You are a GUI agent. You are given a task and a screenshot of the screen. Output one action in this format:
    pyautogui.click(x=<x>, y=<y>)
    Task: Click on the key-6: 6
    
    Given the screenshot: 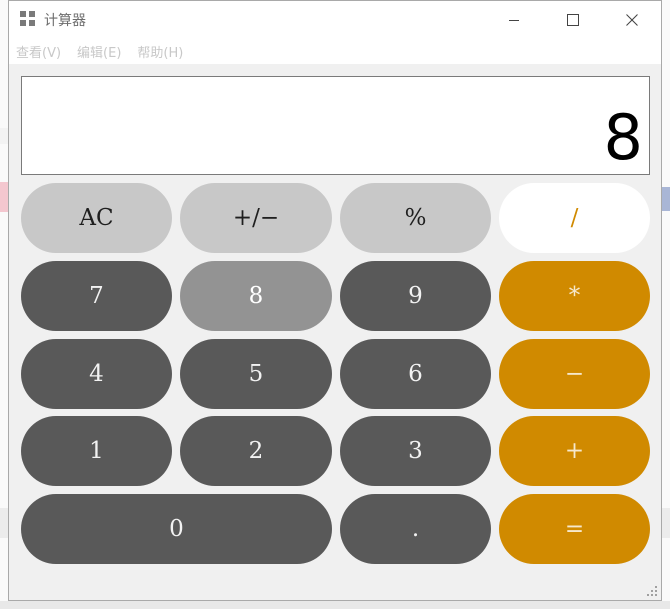 What is the action you would take?
    pyautogui.click(x=415, y=374)
    